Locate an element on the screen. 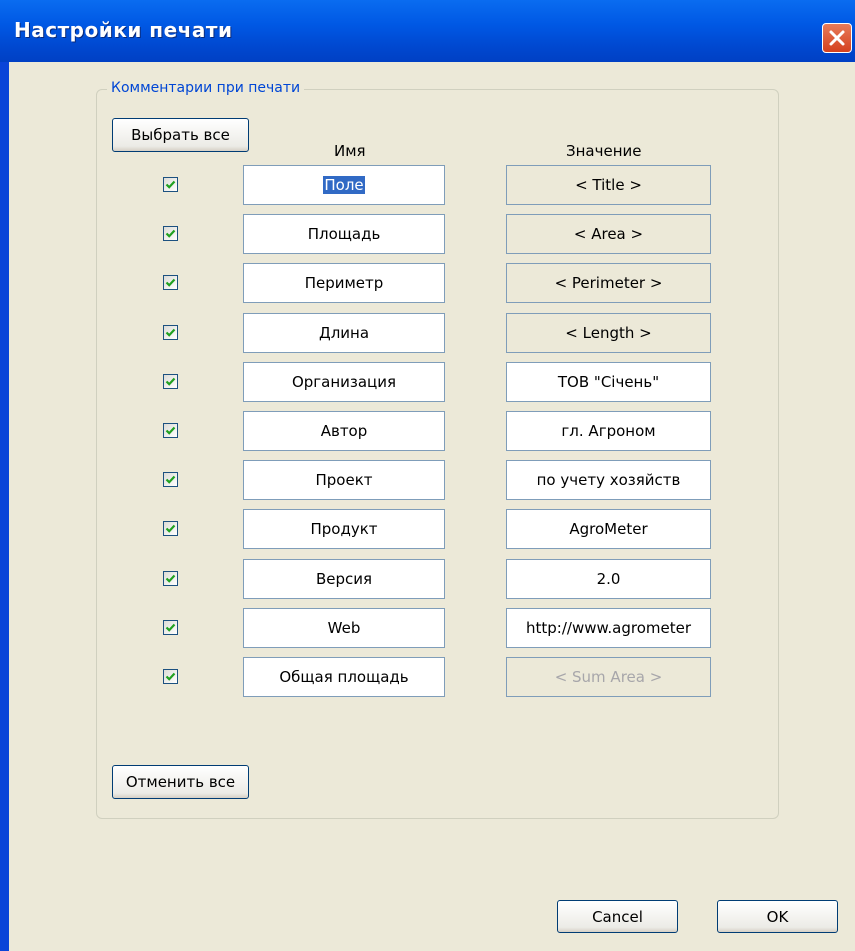  value-field: AgroMeter is located at coordinates (608, 529).